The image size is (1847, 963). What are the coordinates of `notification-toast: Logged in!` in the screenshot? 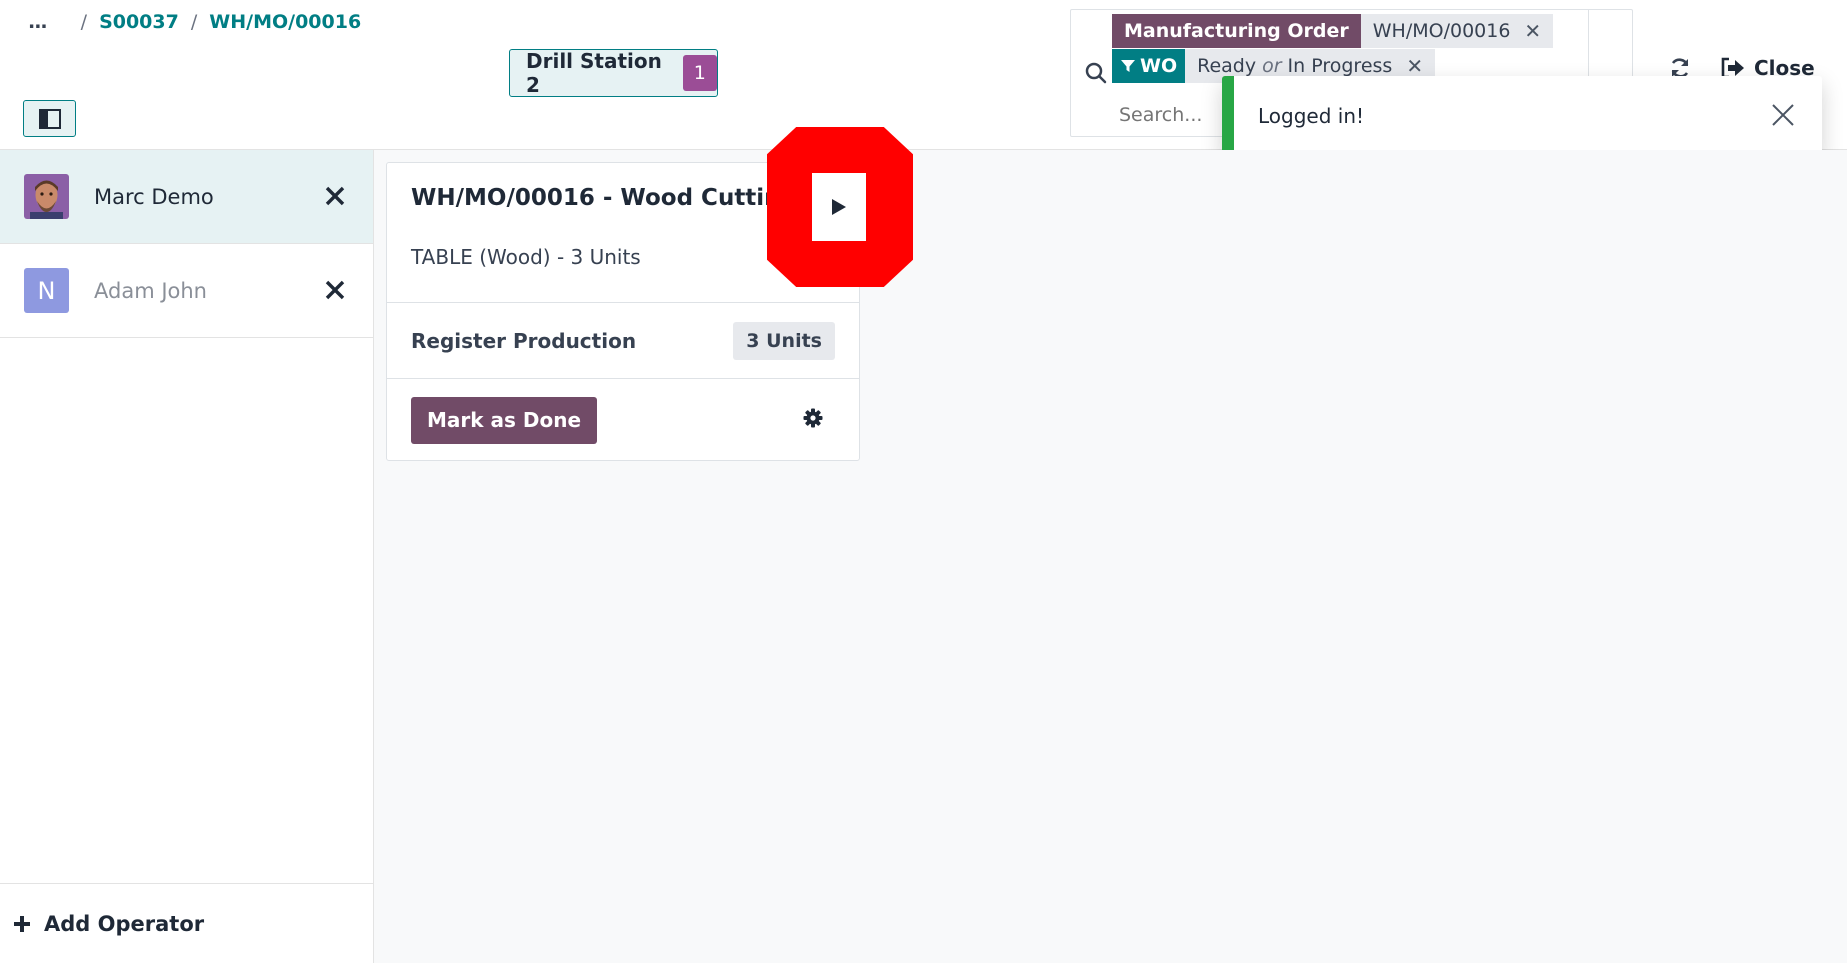 It's located at (1522, 116).